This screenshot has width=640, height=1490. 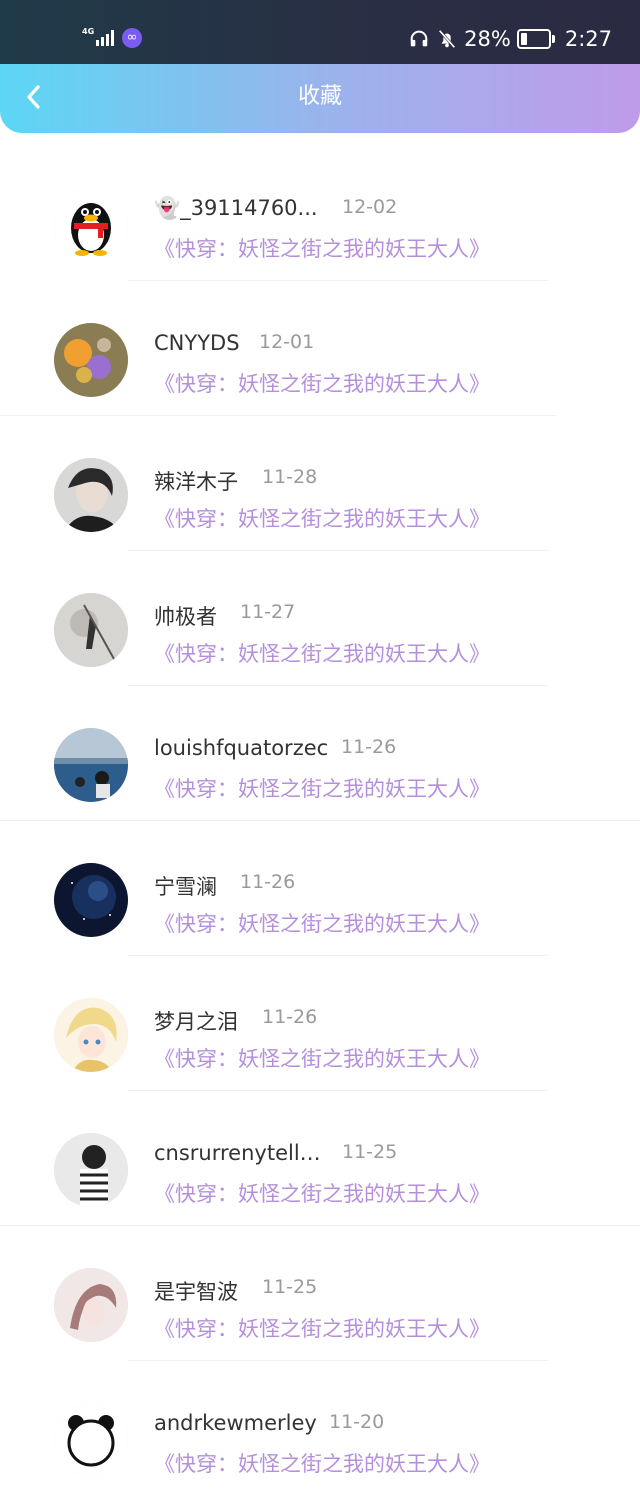 I want to click on warrior-avatar, so click(x=91, y=630).